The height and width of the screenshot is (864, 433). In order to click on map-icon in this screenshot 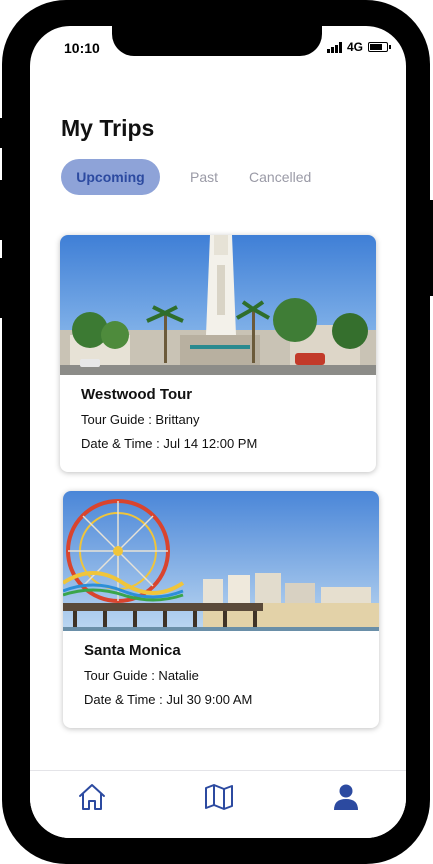, I will do `click(219, 797)`.